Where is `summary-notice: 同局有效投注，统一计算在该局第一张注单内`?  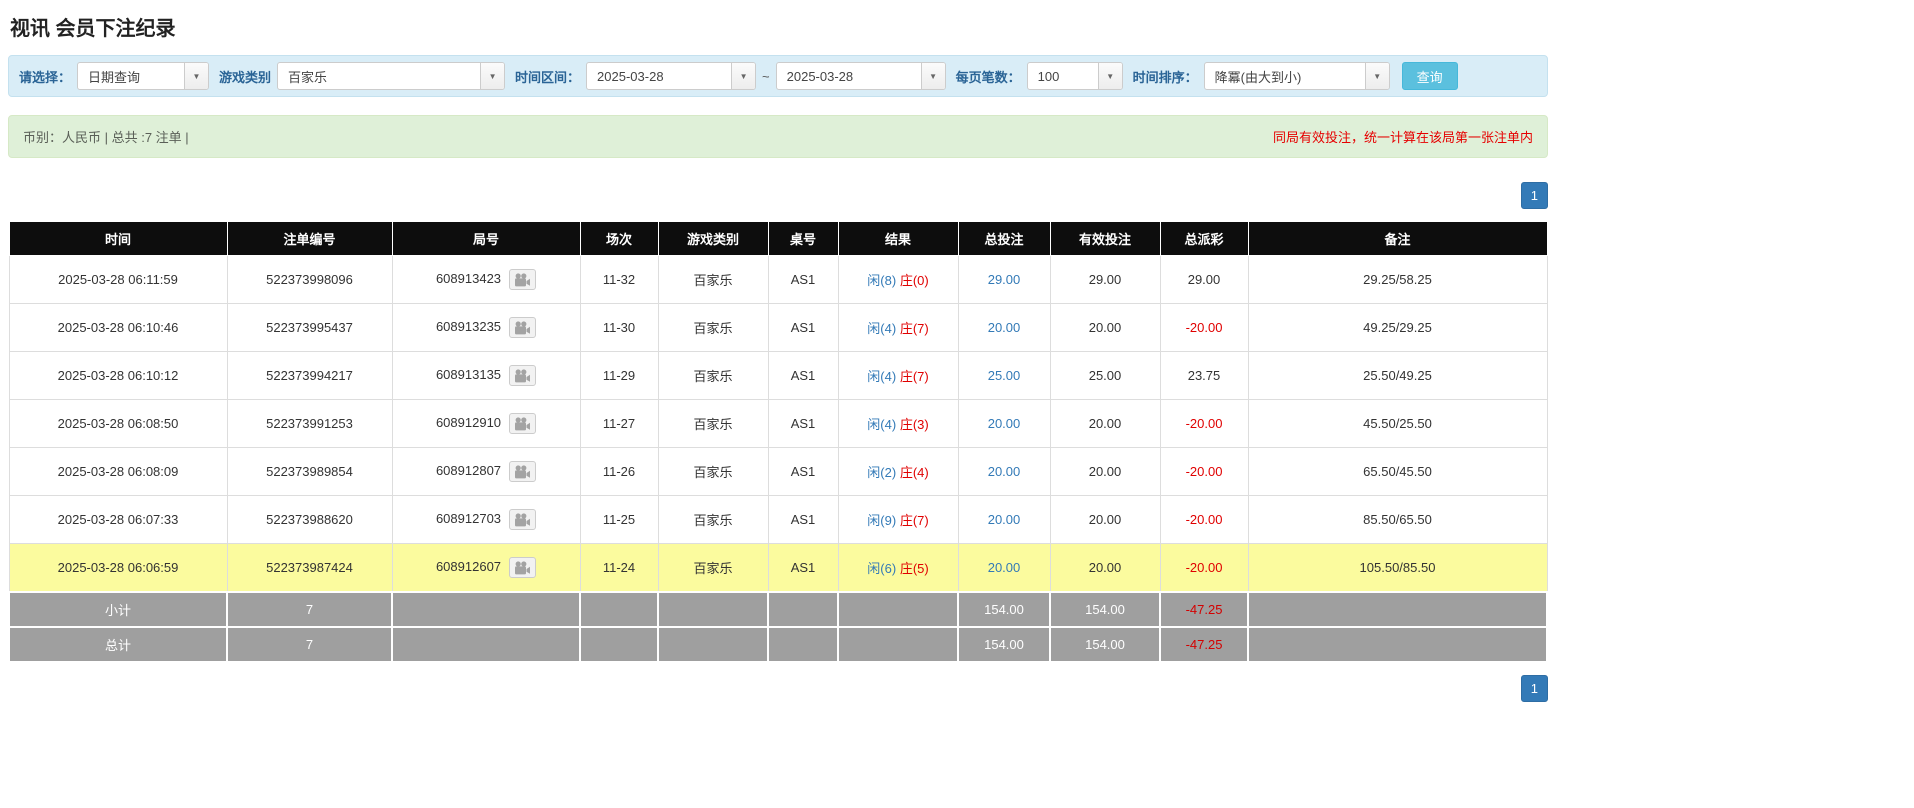
summary-notice: 同局有效投注，统一计算在该局第一张注单内 is located at coordinates (1402, 137).